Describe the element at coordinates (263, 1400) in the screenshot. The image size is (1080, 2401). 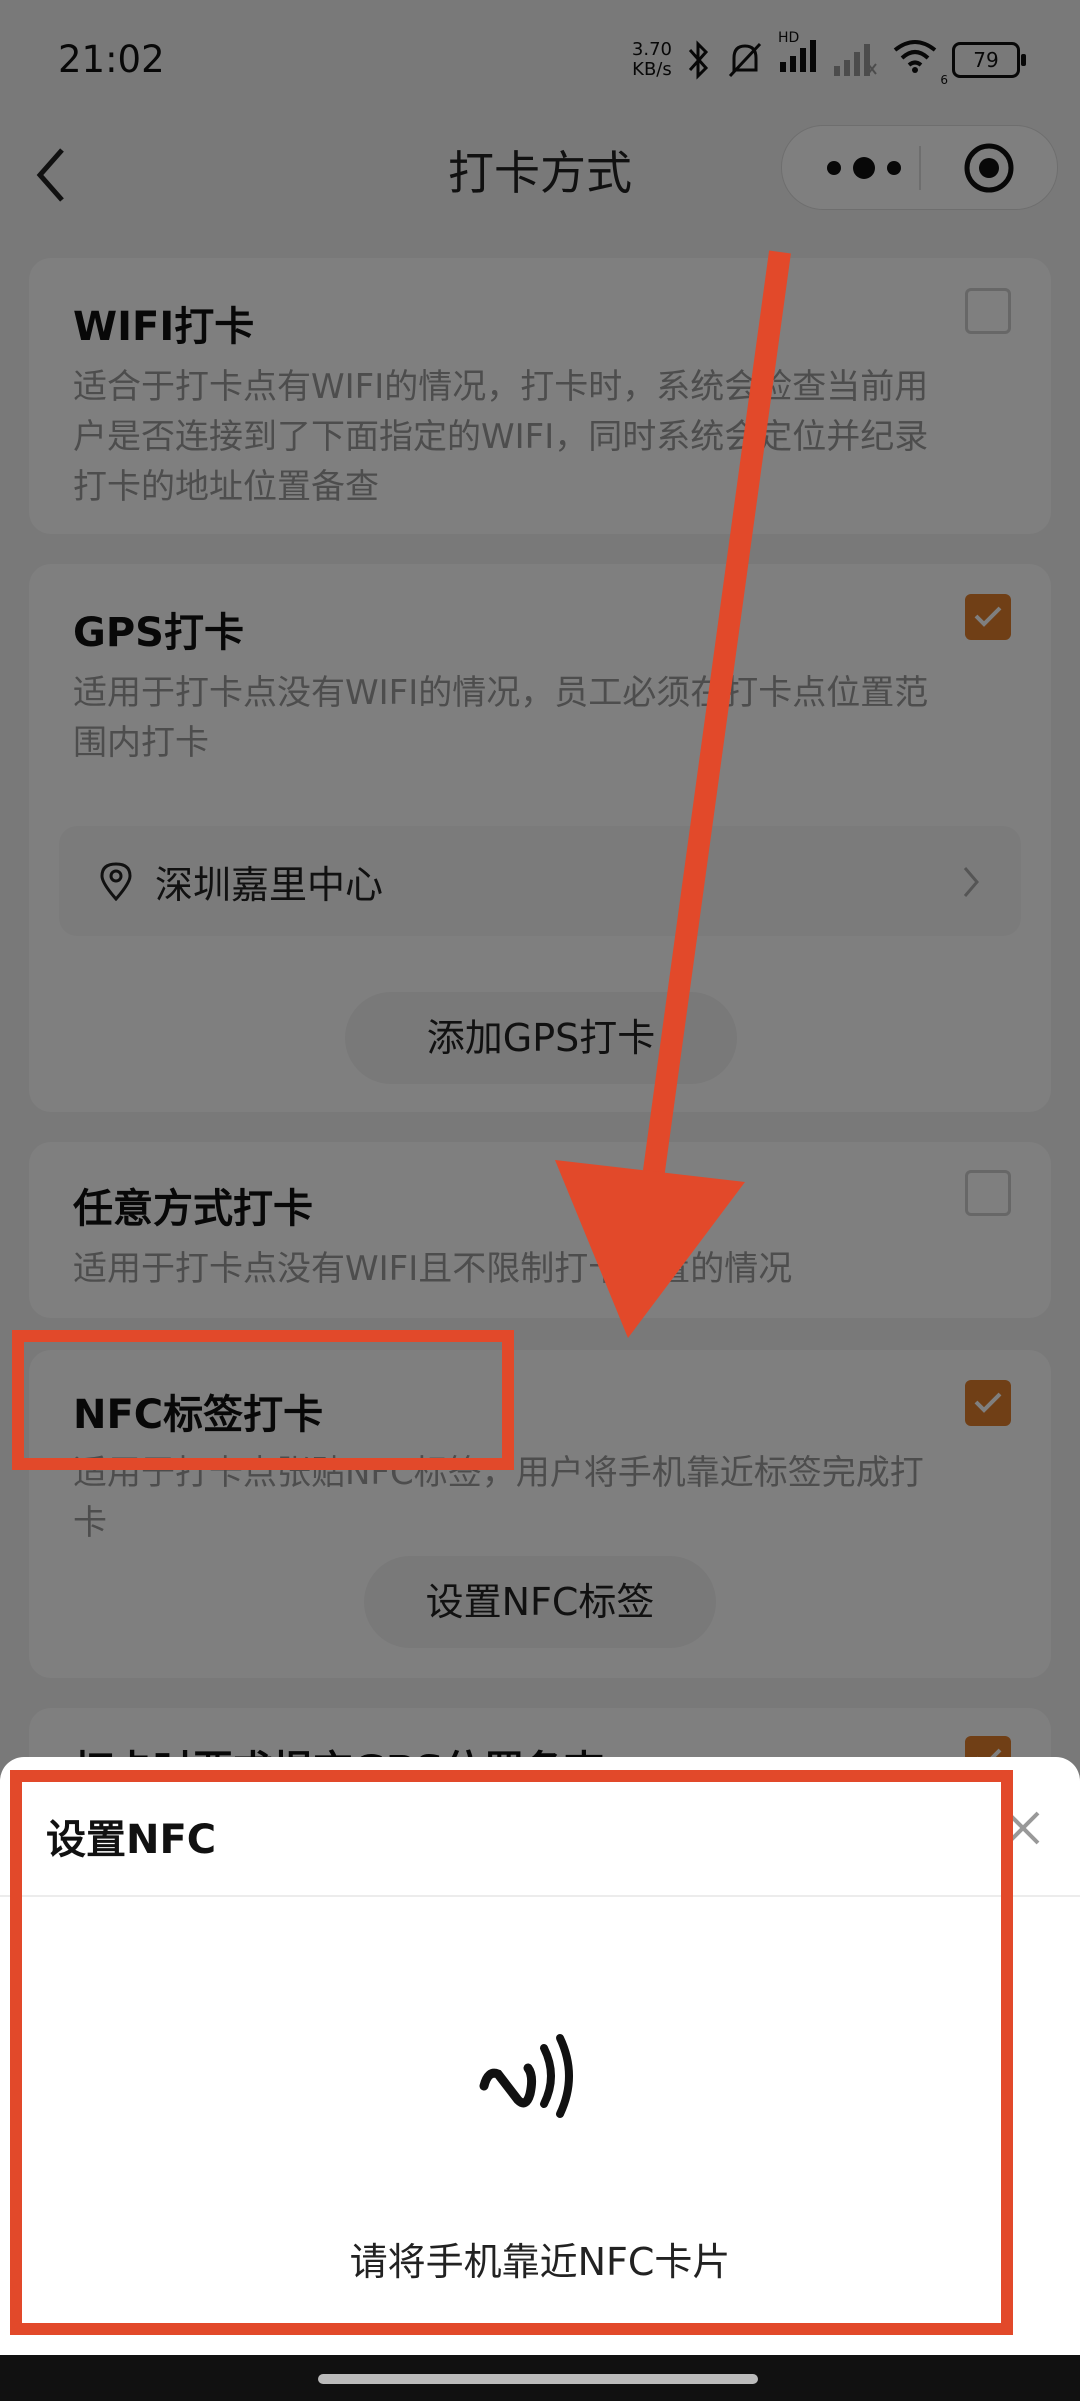
I see `annotation-nfc-title-box` at that location.